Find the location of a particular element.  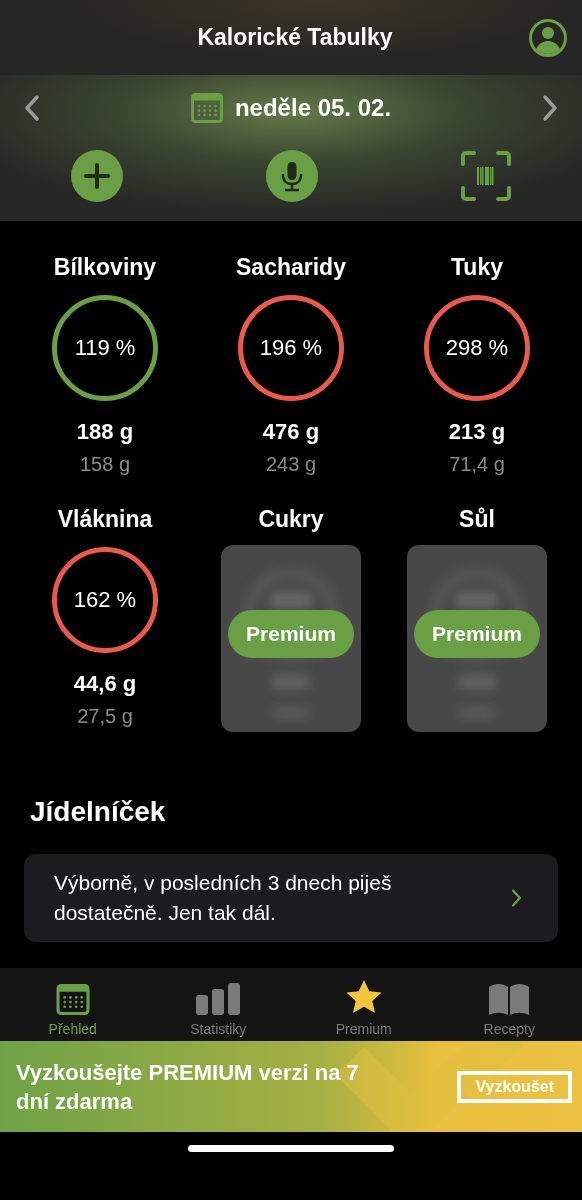

profile-icon is located at coordinates (548, 37).